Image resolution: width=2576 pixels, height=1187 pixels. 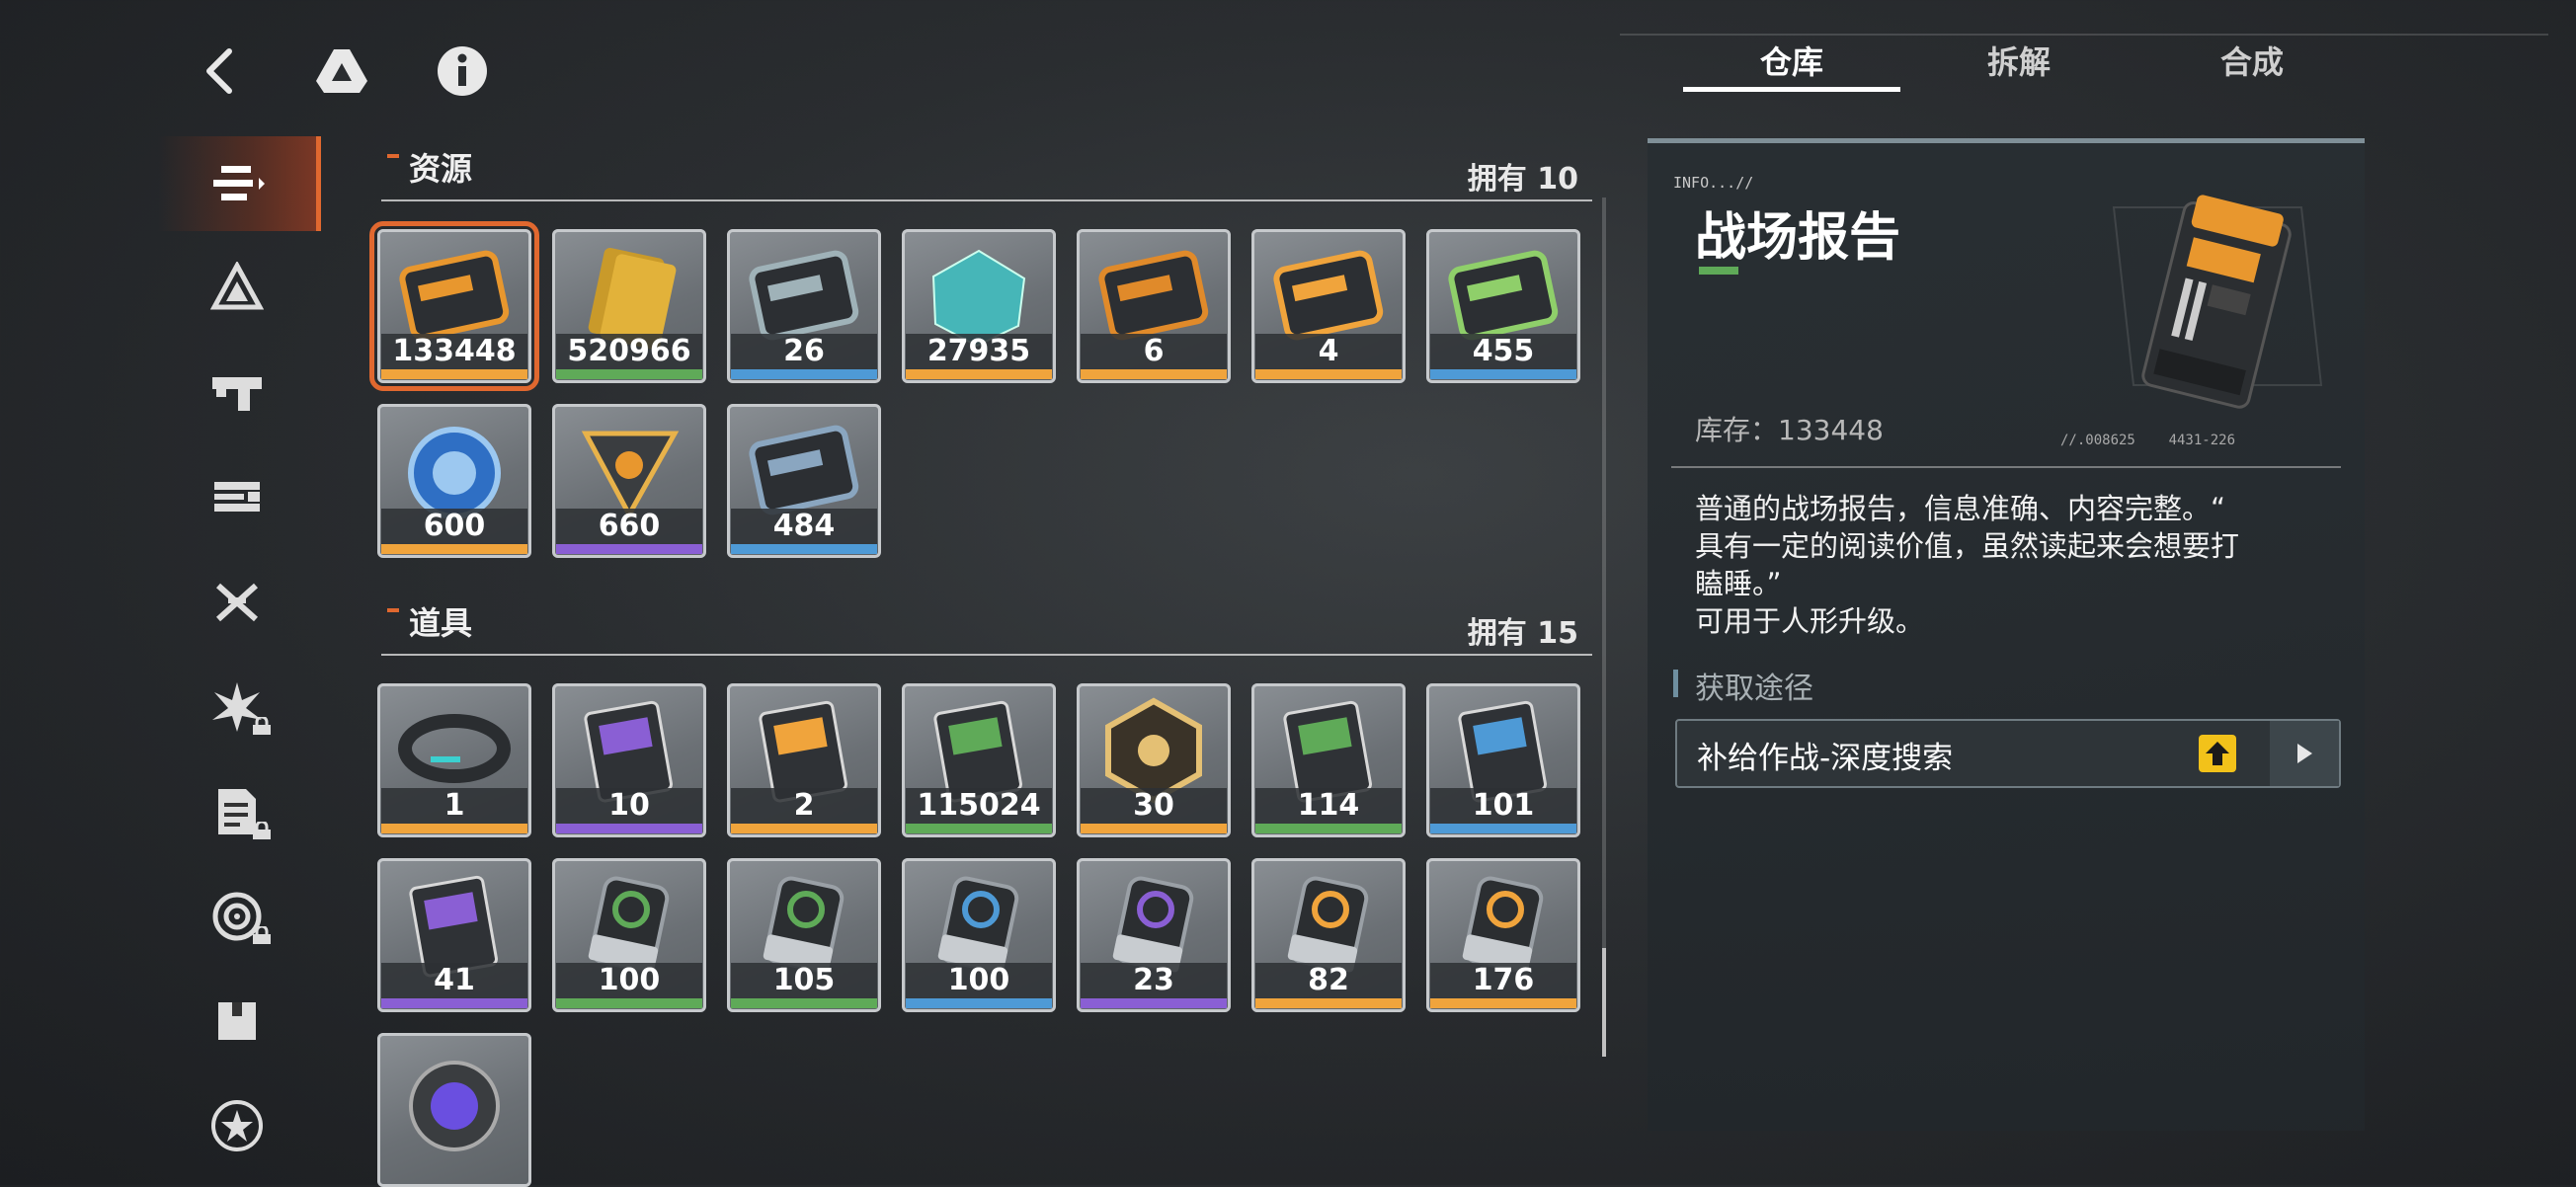 What do you see at coordinates (454, 760) in the screenshot?
I see `item-card: 1` at bounding box center [454, 760].